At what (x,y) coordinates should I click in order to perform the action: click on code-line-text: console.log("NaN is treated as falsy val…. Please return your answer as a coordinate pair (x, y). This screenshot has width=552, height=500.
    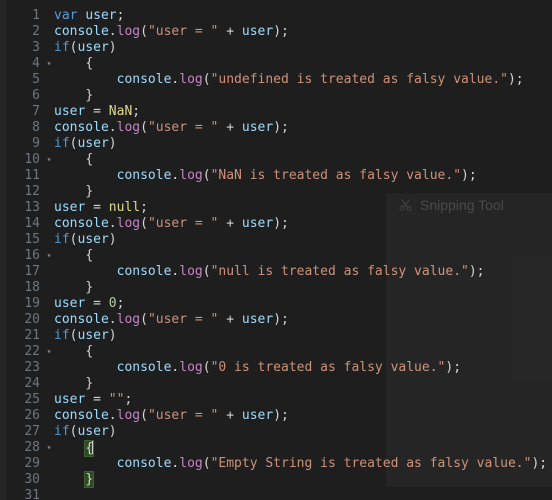
    Looking at the image, I should click on (265, 176).